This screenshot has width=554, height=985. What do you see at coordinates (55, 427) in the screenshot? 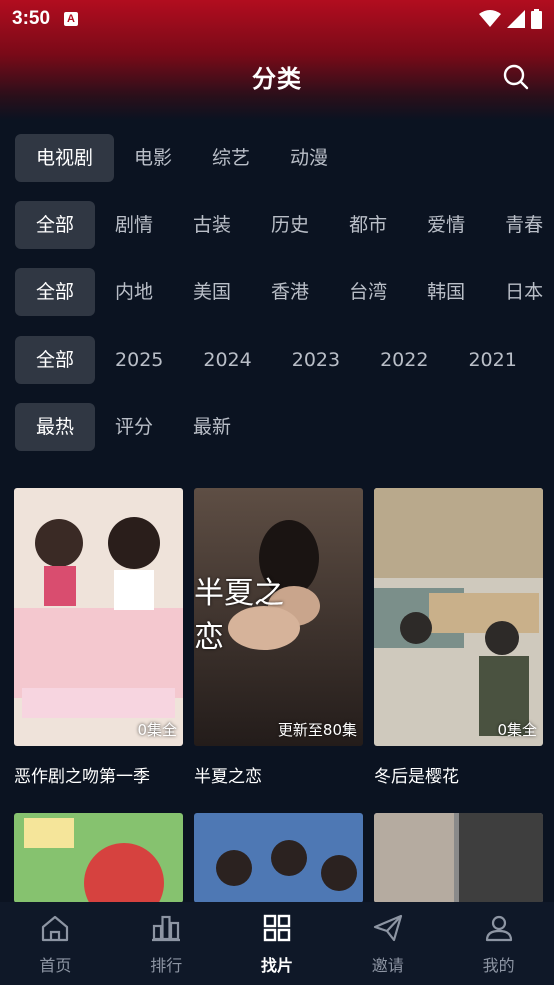
I see `chip-sort-0: 最热` at bounding box center [55, 427].